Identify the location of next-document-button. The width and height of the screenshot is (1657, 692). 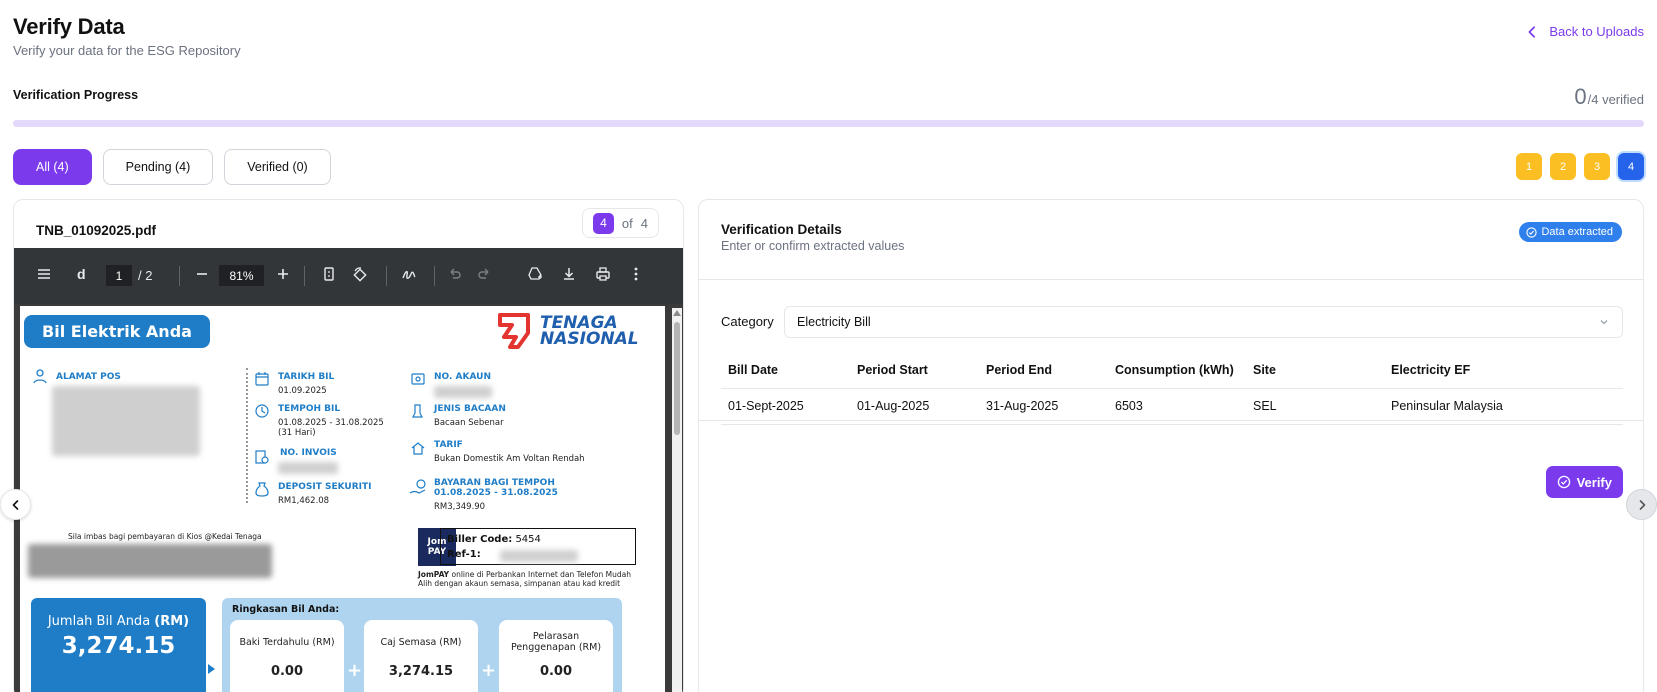
(1641, 504).